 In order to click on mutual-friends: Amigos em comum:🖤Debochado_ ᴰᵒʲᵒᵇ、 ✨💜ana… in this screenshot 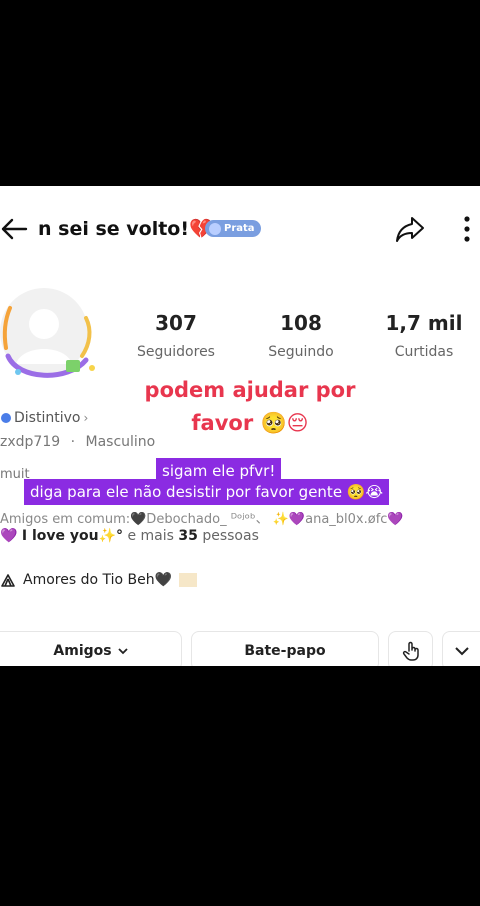, I will do `click(202, 517)`.